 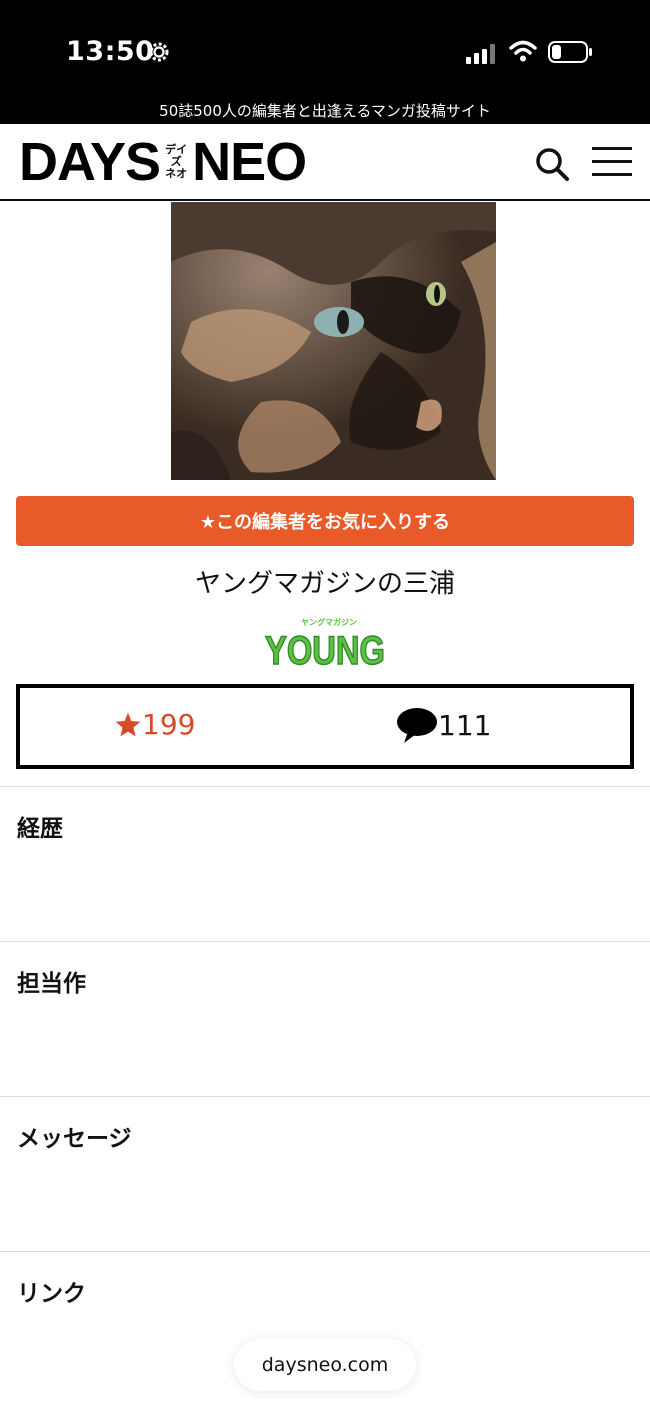 What do you see at coordinates (465, 725) in the screenshot?
I see `comment-count-value: 111` at bounding box center [465, 725].